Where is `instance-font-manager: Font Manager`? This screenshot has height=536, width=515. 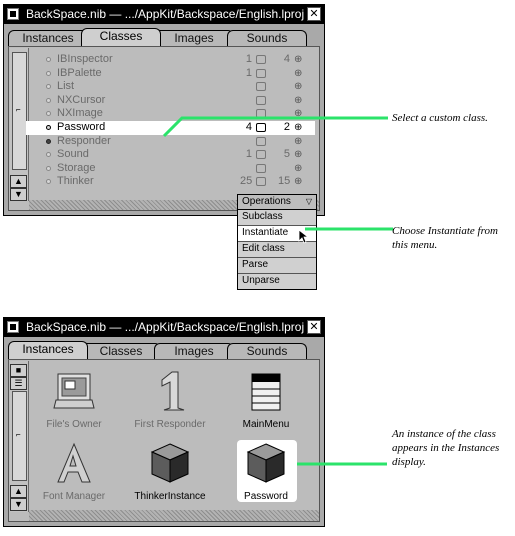
instance-font-manager: Font Manager is located at coordinates (74, 472).